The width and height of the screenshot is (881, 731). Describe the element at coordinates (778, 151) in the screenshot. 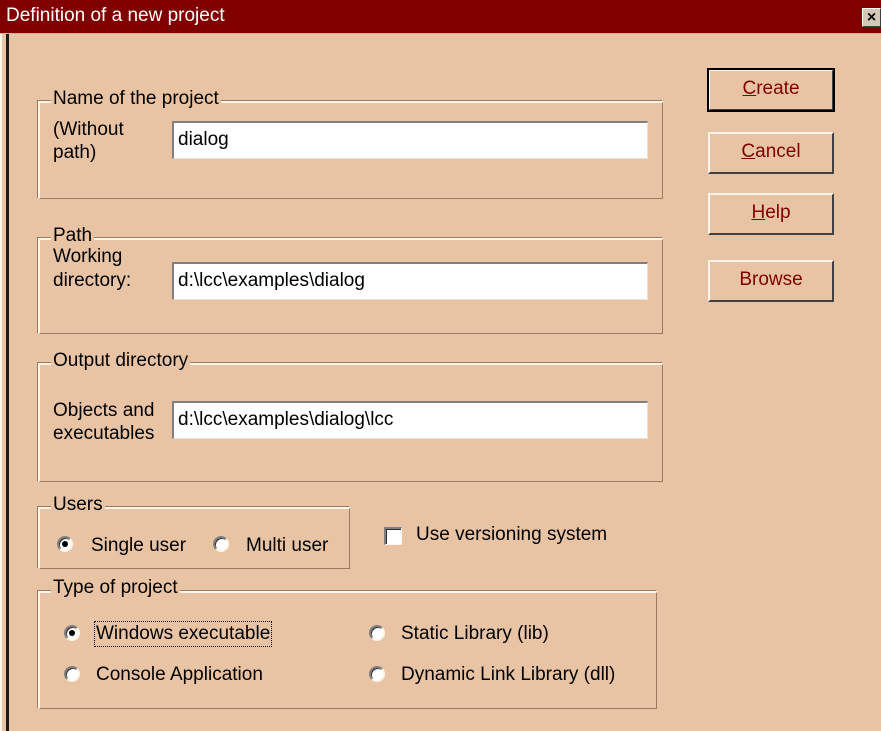

I see `cancel-label: ancel` at that location.